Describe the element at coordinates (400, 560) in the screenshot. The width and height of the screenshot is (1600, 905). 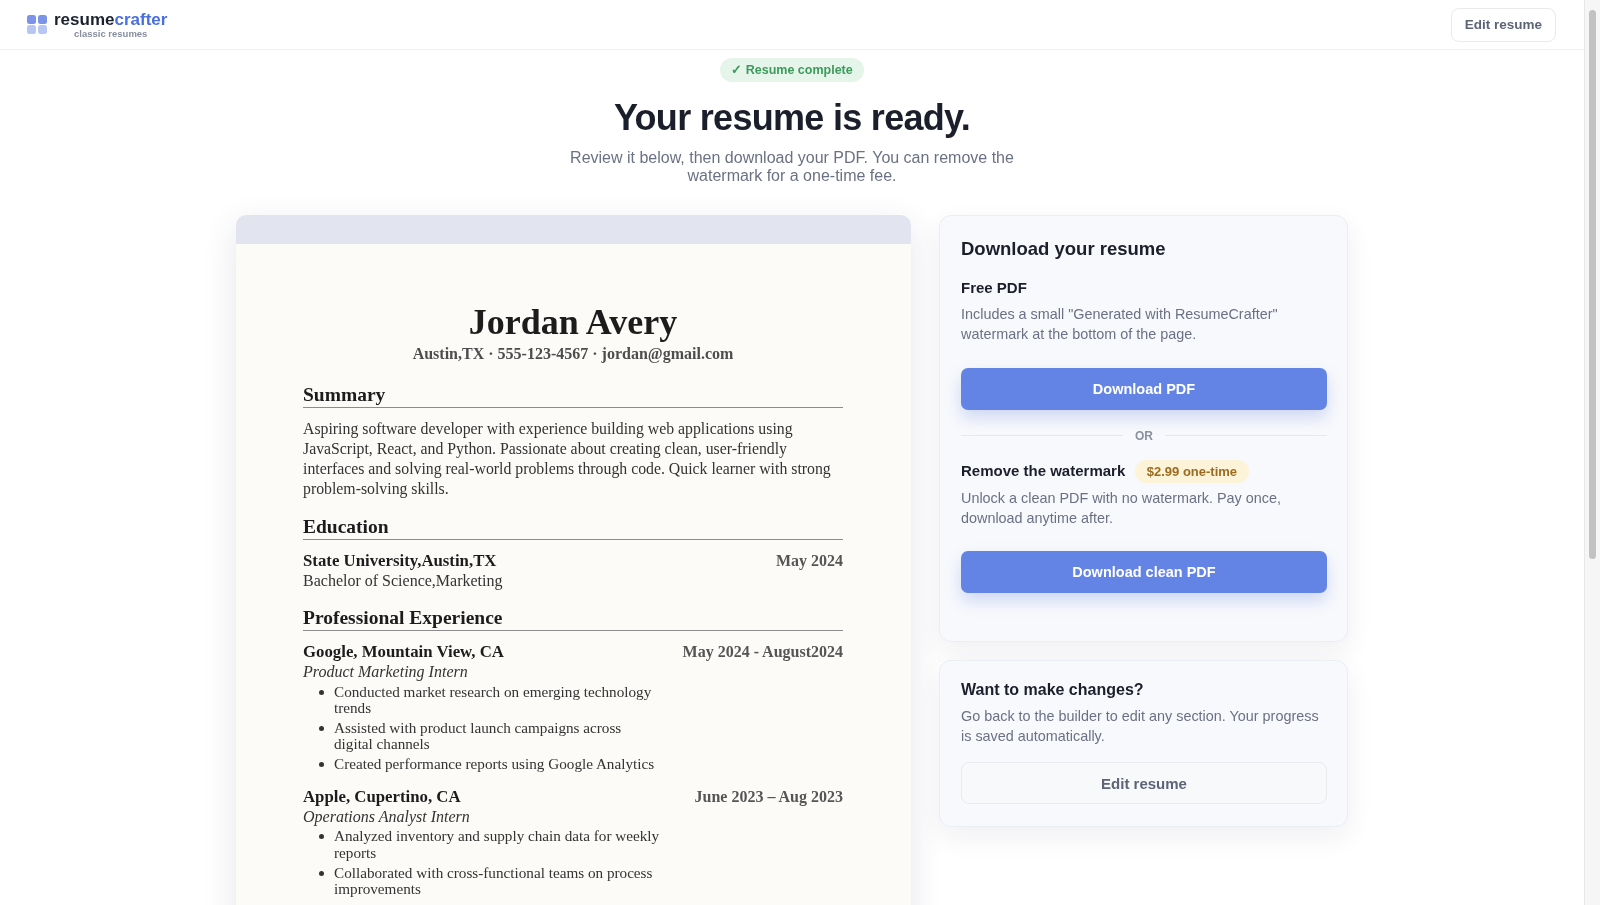
I see `entry-title: State University,Austin,TX` at that location.